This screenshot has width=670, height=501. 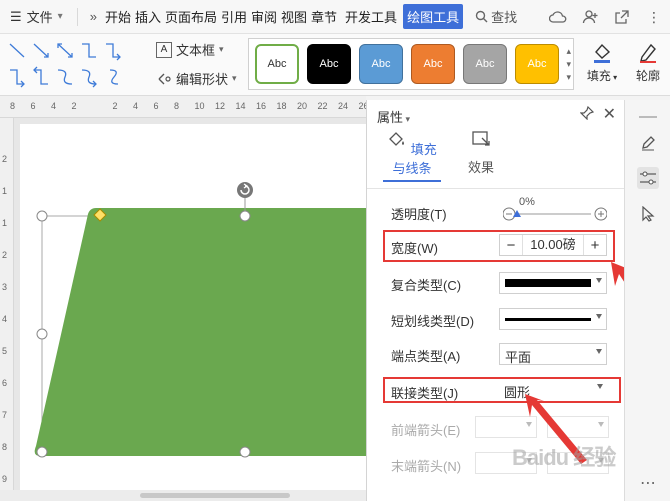 What do you see at coordinates (234, 16) in the screenshot?
I see `tab-references: 引用` at bounding box center [234, 16].